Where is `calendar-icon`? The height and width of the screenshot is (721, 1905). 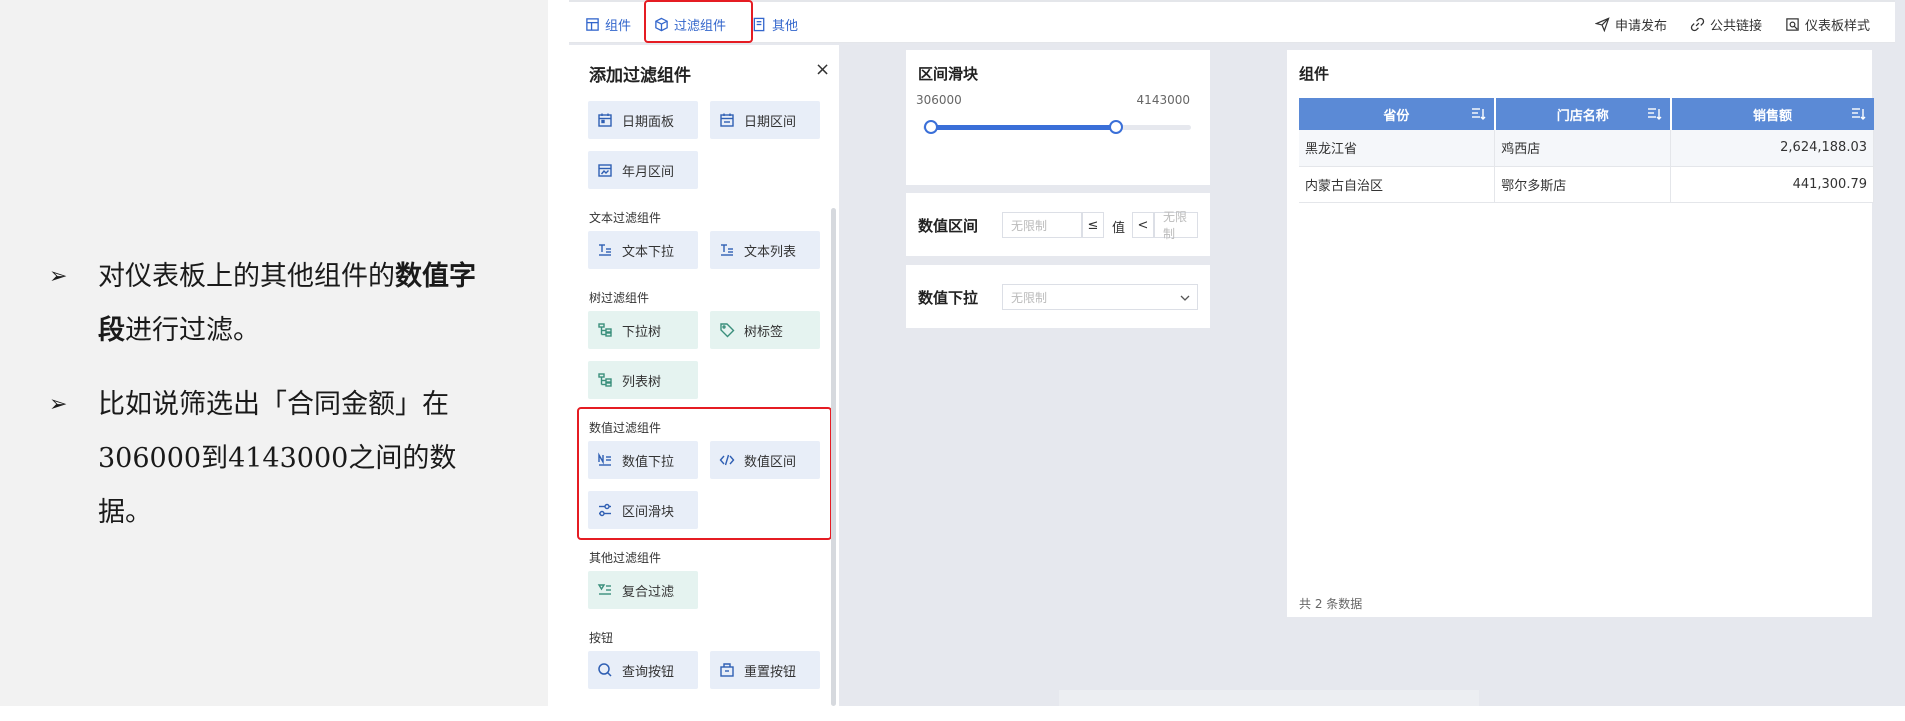 calendar-icon is located at coordinates (605, 120).